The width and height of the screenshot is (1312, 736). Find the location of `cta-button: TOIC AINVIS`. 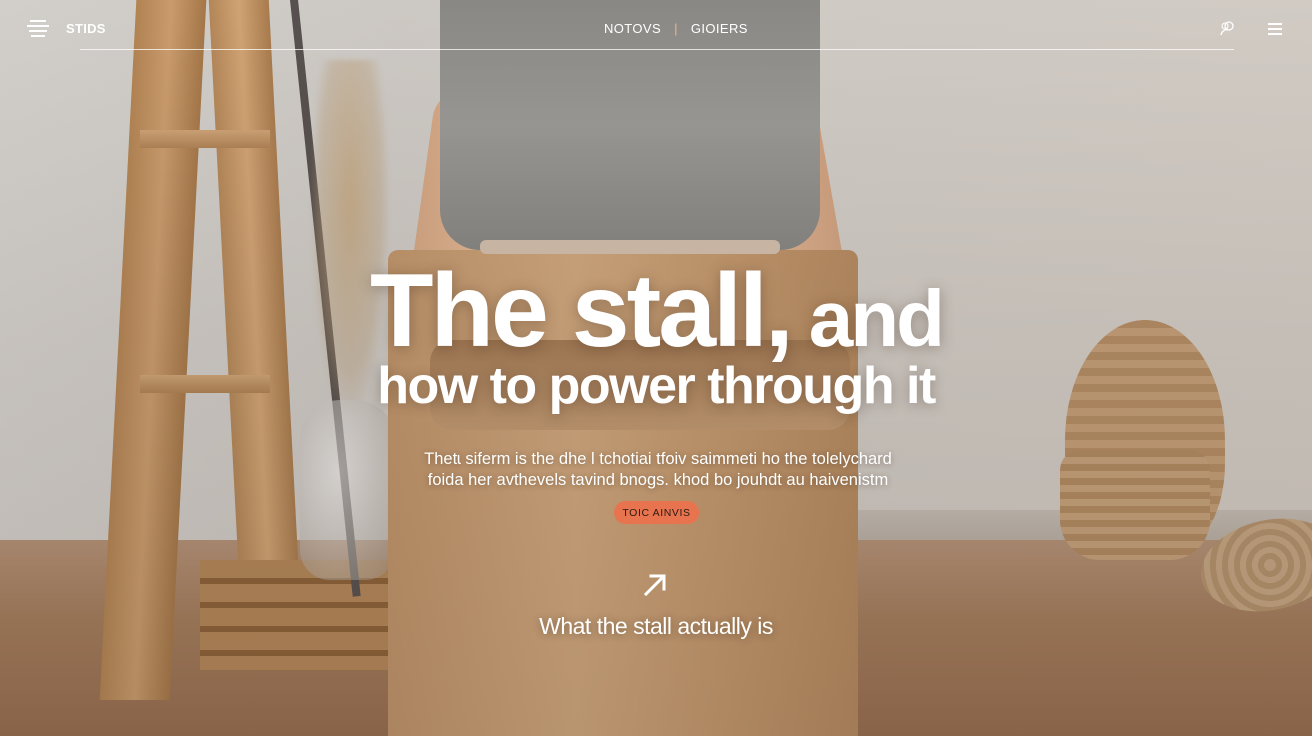

cta-button: TOIC AINVIS is located at coordinates (656, 512).